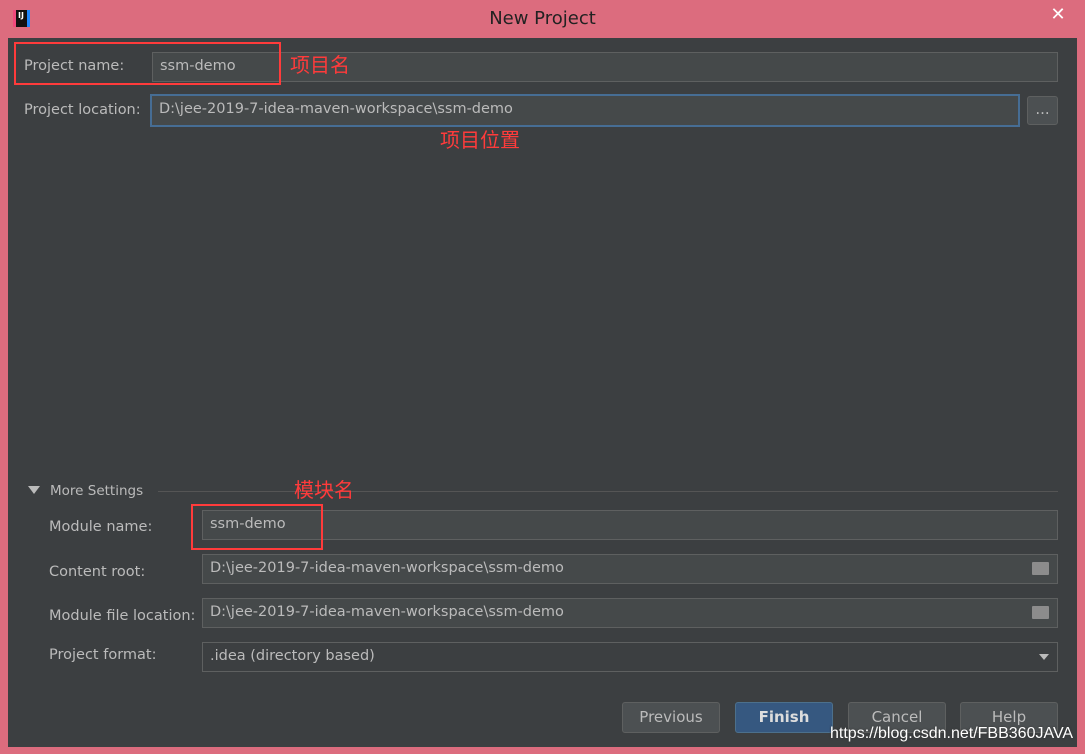  What do you see at coordinates (1044, 657) in the screenshot?
I see `chevron-down-icon` at bounding box center [1044, 657].